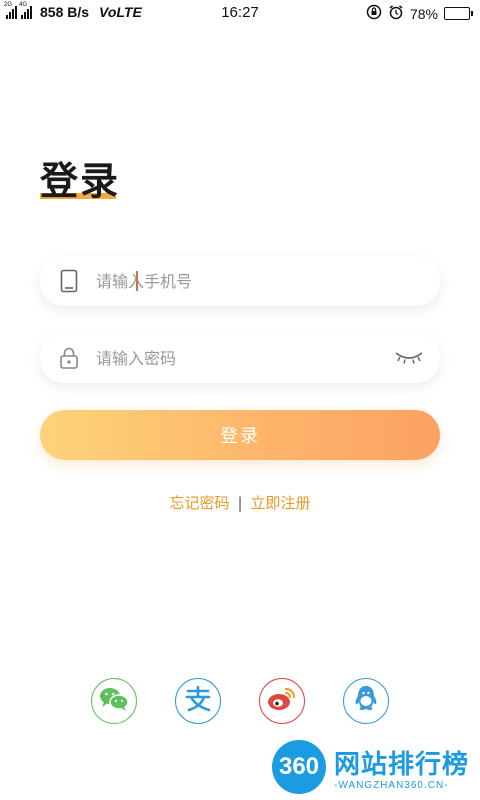  What do you see at coordinates (299, 767) in the screenshot?
I see `watermark-badge: 360` at bounding box center [299, 767].